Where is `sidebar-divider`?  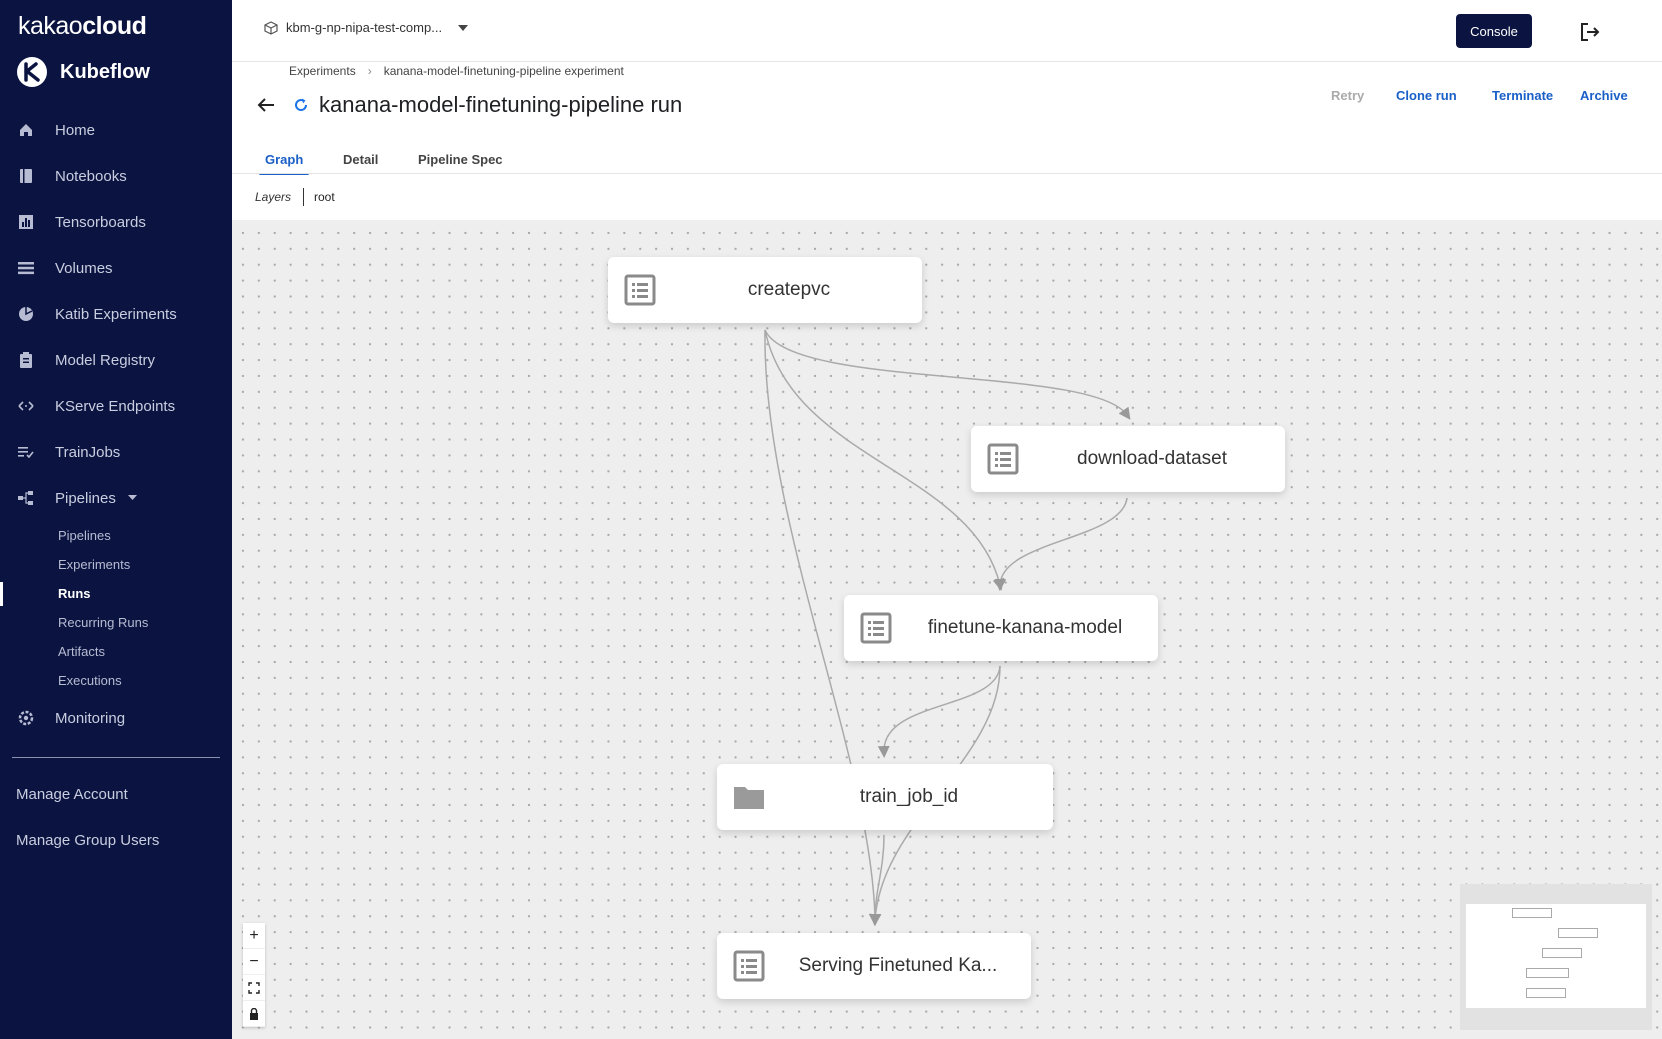
sidebar-divider is located at coordinates (116, 757).